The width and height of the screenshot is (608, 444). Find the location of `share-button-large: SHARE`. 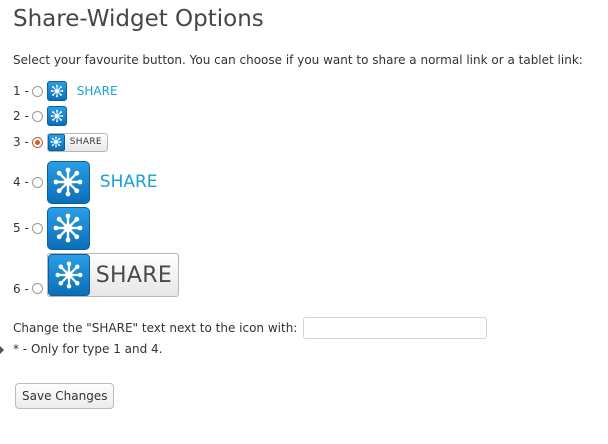

share-button-large: SHARE is located at coordinates (113, 275).